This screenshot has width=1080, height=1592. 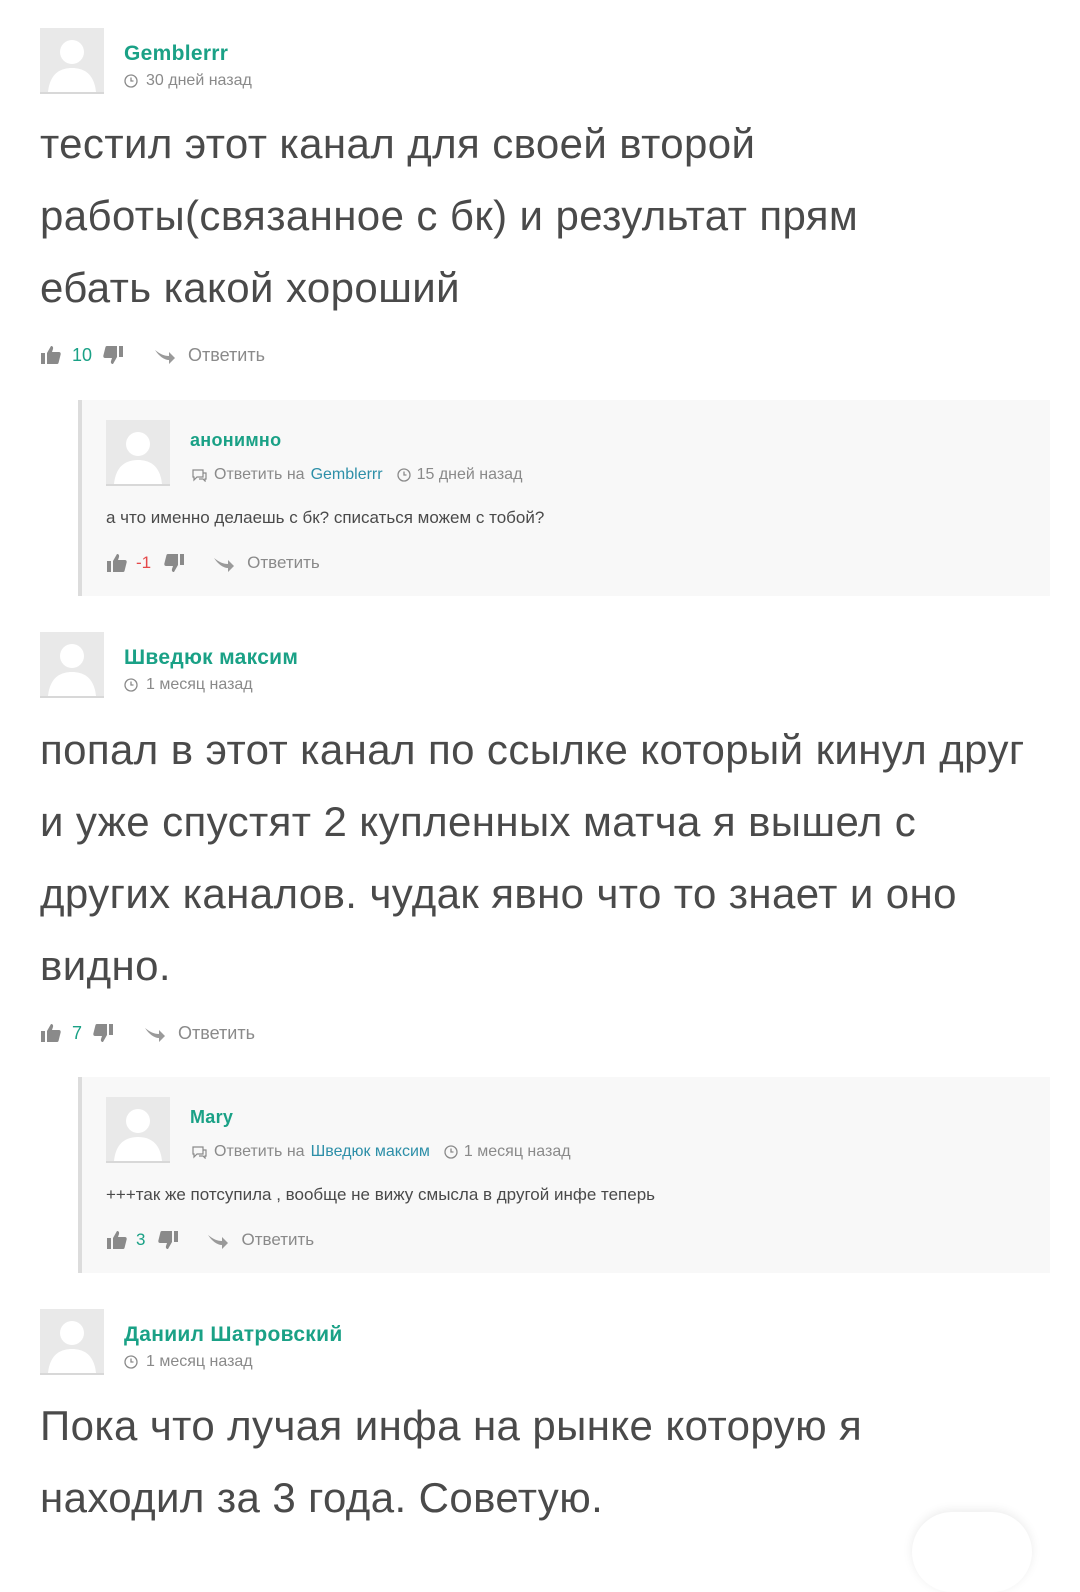 What do you see at coordinates (211, 1117) in the screenshot?
I see `comment-author: Mary` at bounding box center [211, 1117].